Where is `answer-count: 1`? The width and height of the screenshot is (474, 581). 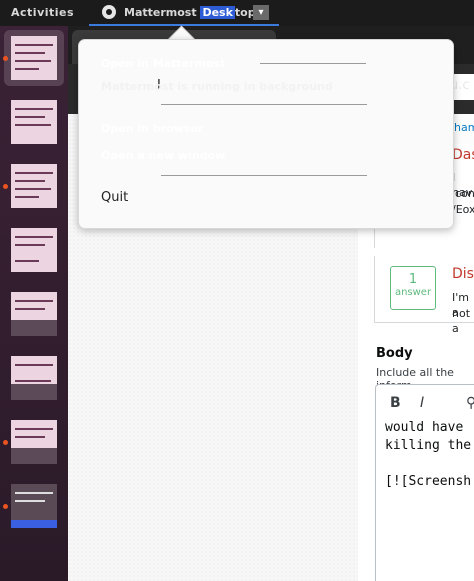 answer-count: 1 is located at coordinates (413, 279).